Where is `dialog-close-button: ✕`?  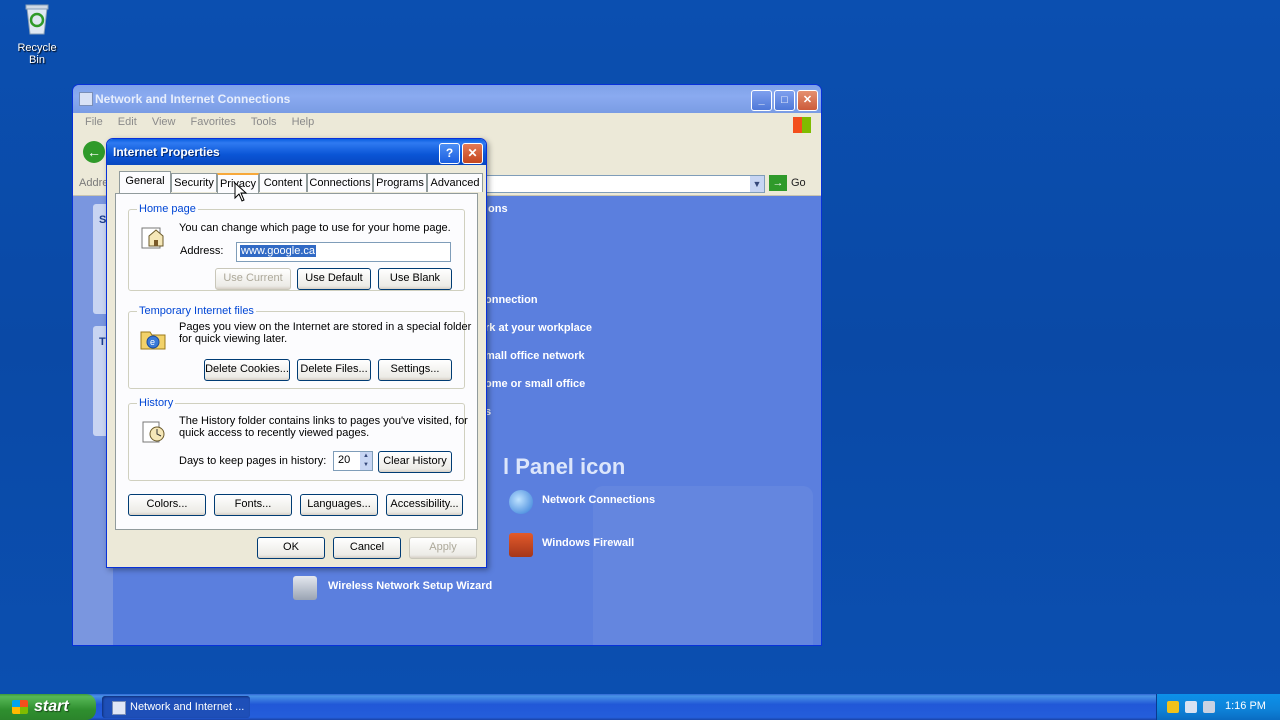 dialog-close-button: ✕ is located at coordinates (472, 153).